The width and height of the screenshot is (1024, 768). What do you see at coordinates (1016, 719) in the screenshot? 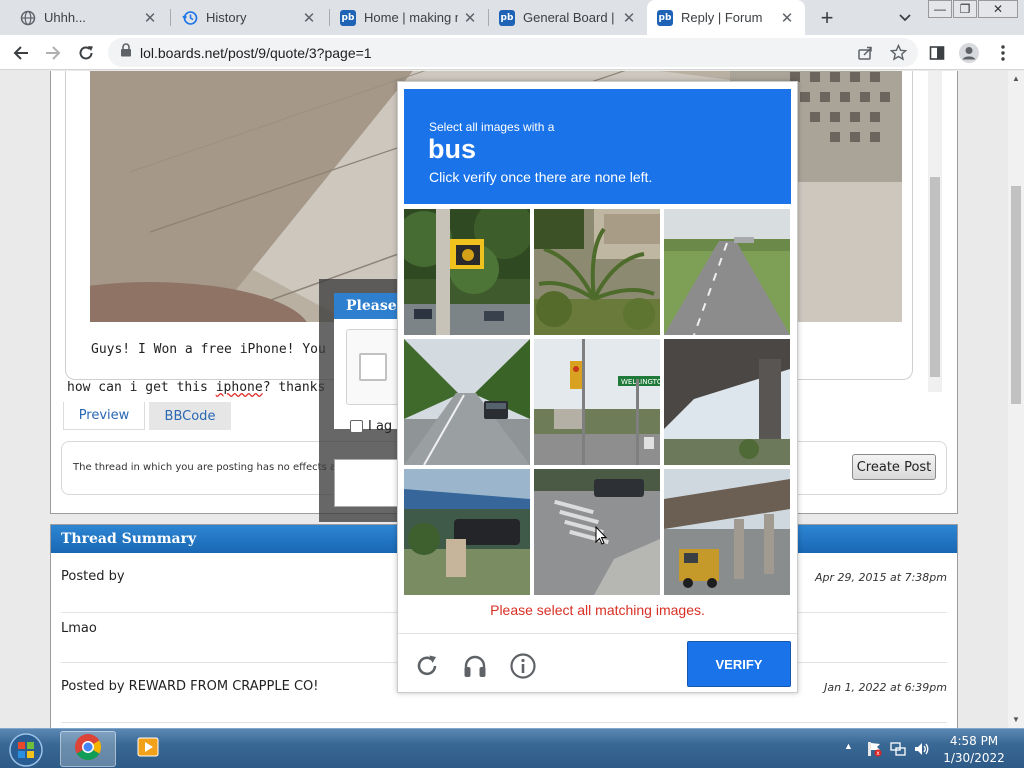
I see `scroll-down-arrow-icon: ▼` at bounding box center [1016, 719].